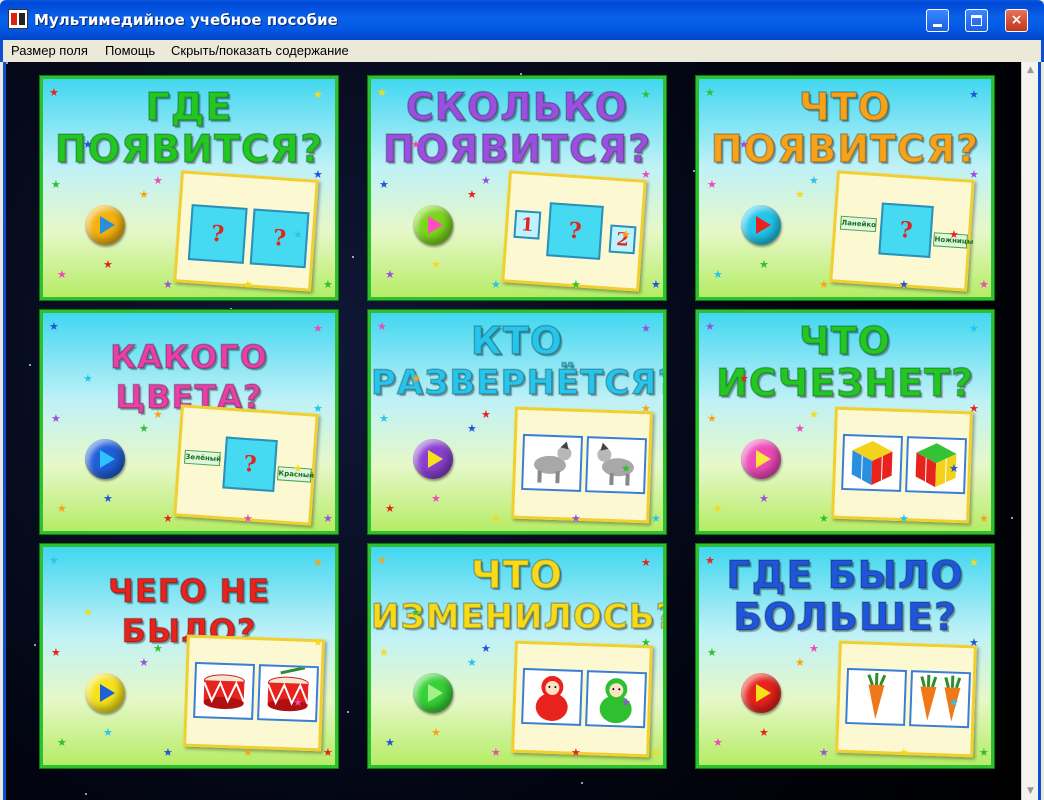 The width and height of the screenshot is (1044, 800). I want to click on menu-field-size: Размер поля, so click(49, 50).